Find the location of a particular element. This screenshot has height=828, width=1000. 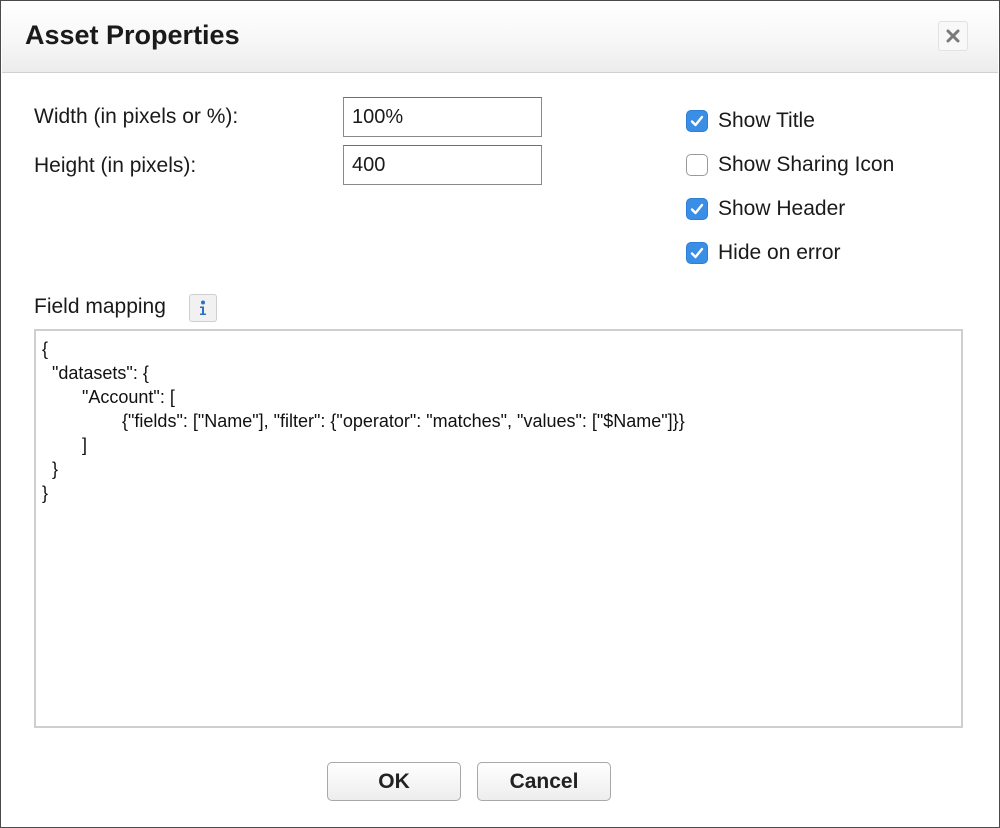

show-sharing-icon-checkbox is located at coordinates (697, 165).